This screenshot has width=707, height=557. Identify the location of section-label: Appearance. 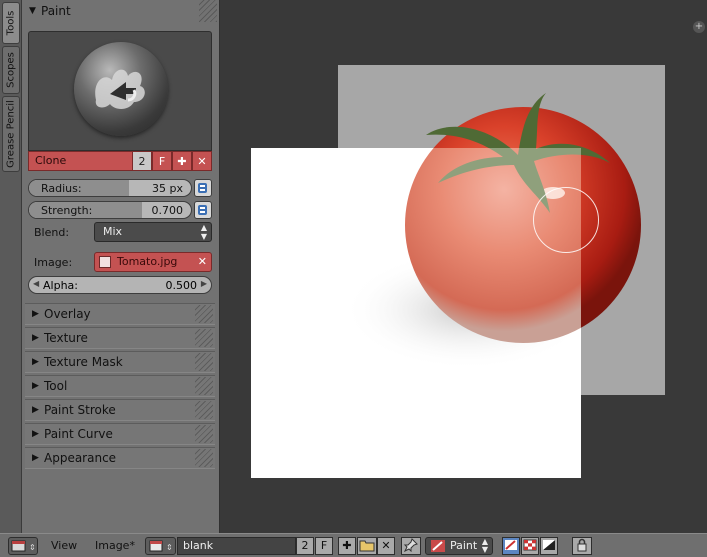
(80, 458).